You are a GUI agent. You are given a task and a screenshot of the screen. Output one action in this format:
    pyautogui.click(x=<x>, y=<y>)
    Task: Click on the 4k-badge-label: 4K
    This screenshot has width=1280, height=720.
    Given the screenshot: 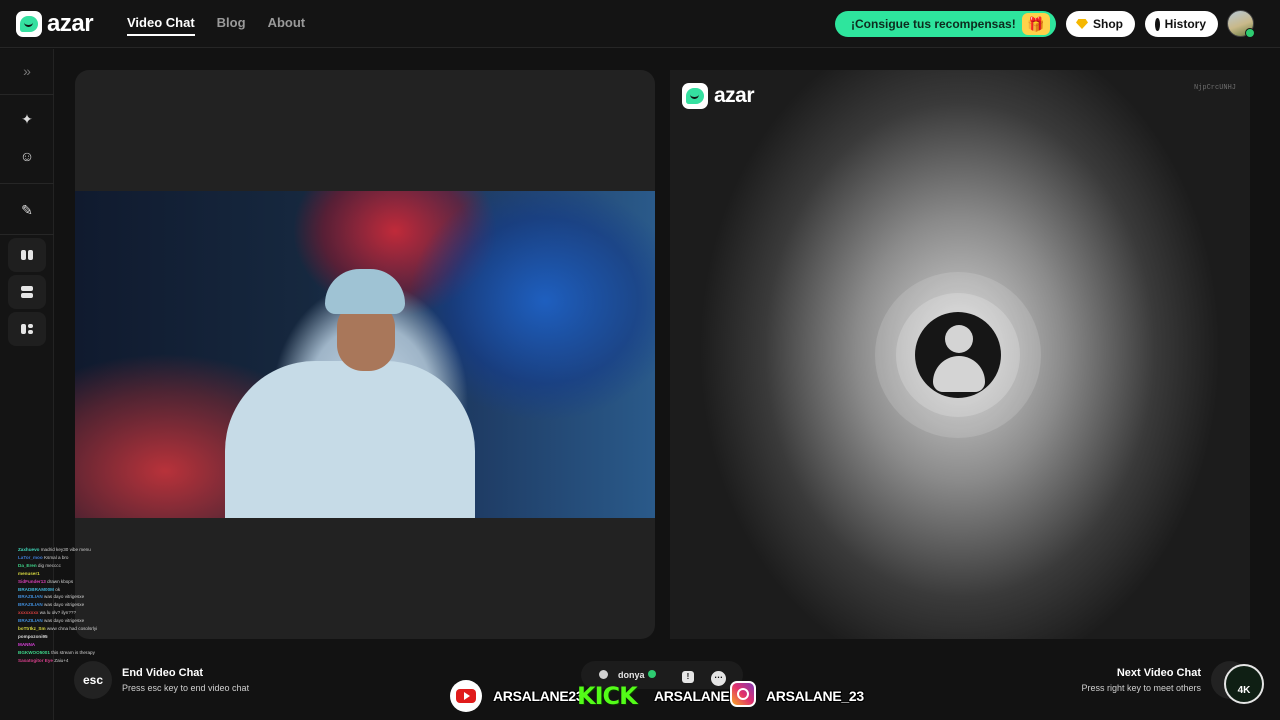 What is the action you would take?
    pyautogui.click(x=1244, y=690)
    